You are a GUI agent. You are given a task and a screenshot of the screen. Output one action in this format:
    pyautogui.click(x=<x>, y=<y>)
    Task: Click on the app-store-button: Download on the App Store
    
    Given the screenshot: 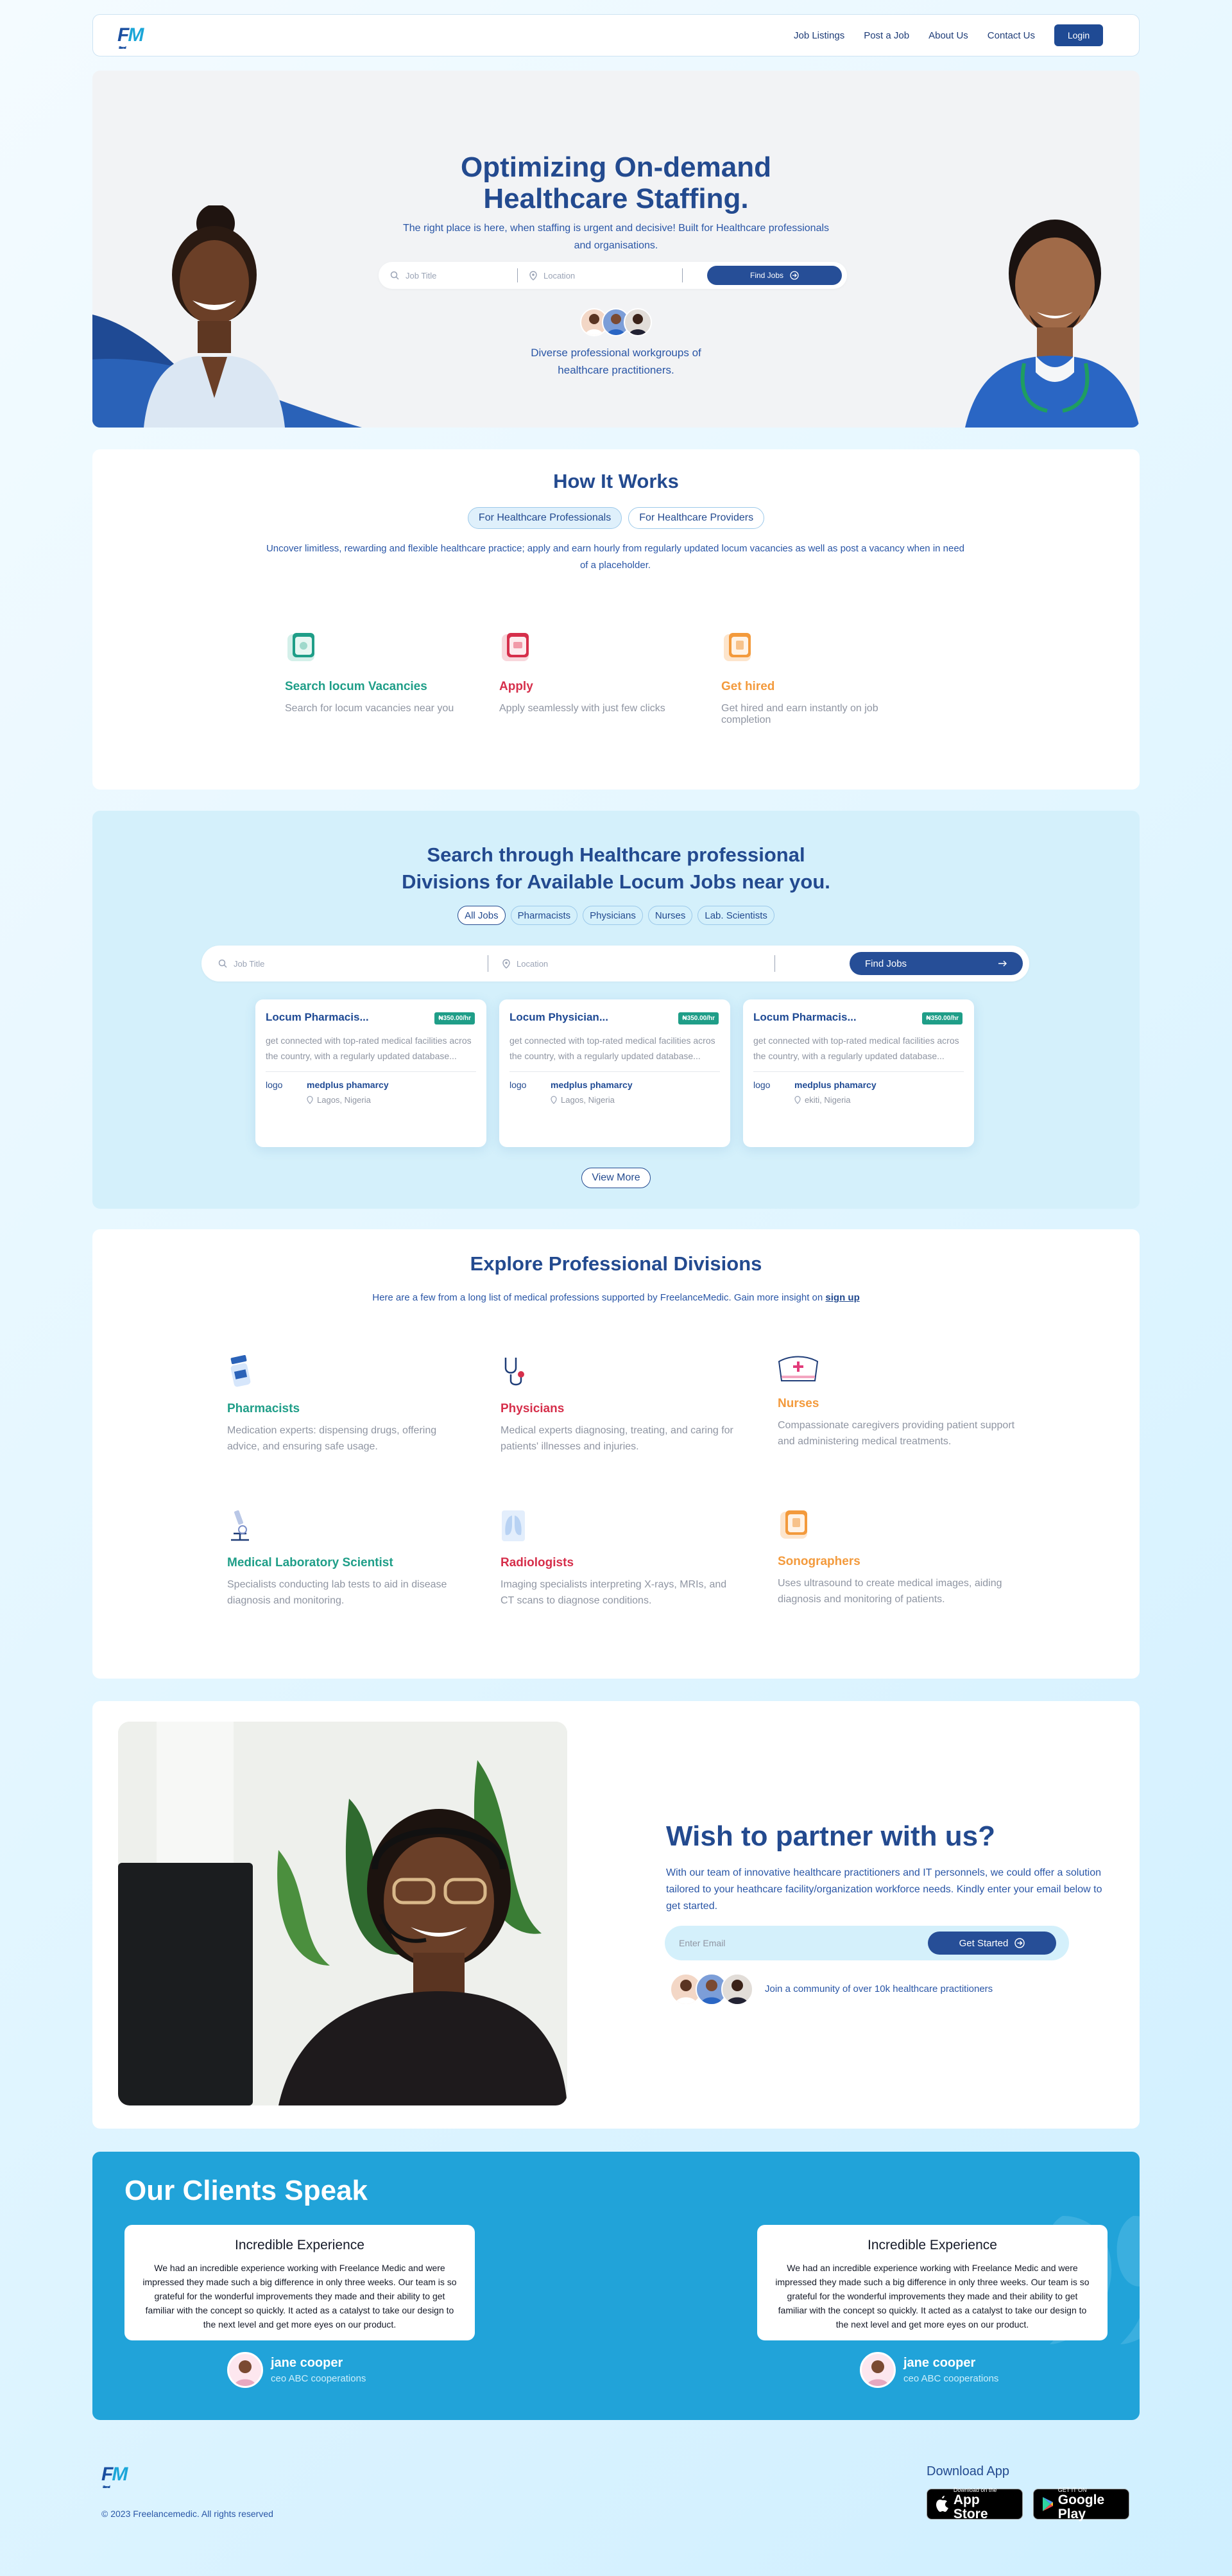 What is the action you would take?
    pyautogui.click(x=975, y=2504)
    